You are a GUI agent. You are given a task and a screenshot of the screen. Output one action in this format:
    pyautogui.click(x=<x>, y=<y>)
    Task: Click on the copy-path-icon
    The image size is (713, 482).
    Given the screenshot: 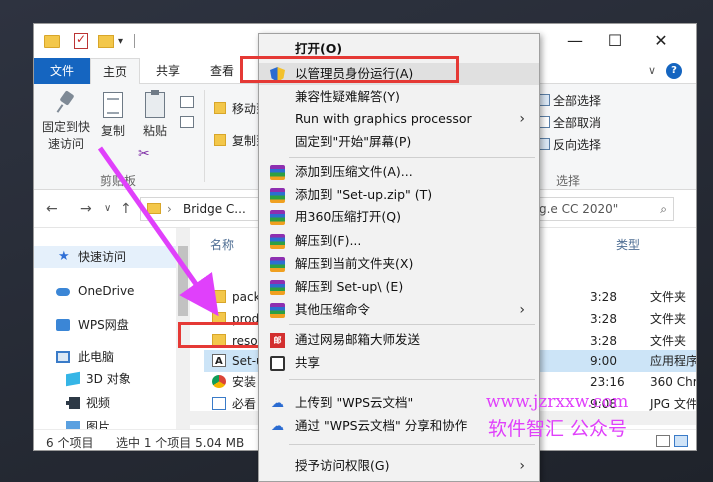 What is the action you would take?
    pyautogui.click(x=187, y=122)
    